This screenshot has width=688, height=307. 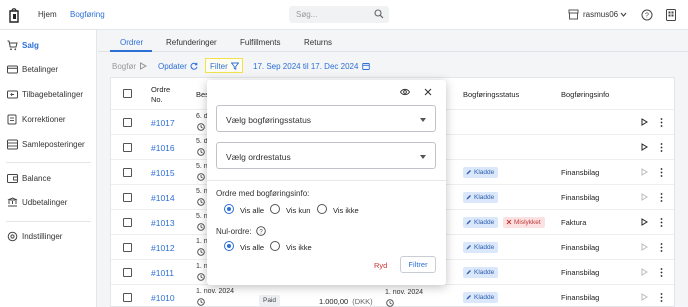 What do you see at coordinates (252, 210) in the screenshot?
I see `radio-label: Vis alle` at bounding box center [252, 210].